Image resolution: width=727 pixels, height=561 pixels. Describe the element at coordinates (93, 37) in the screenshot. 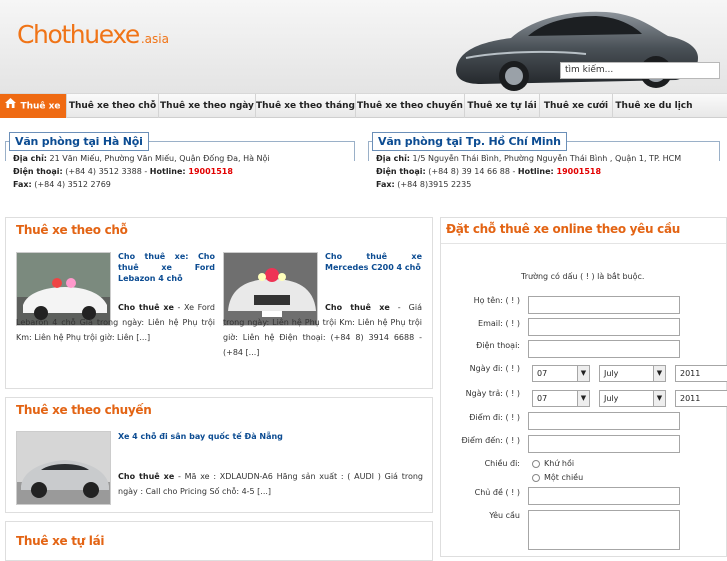

I see `site-logo: Chothuexe .asia` at that location.